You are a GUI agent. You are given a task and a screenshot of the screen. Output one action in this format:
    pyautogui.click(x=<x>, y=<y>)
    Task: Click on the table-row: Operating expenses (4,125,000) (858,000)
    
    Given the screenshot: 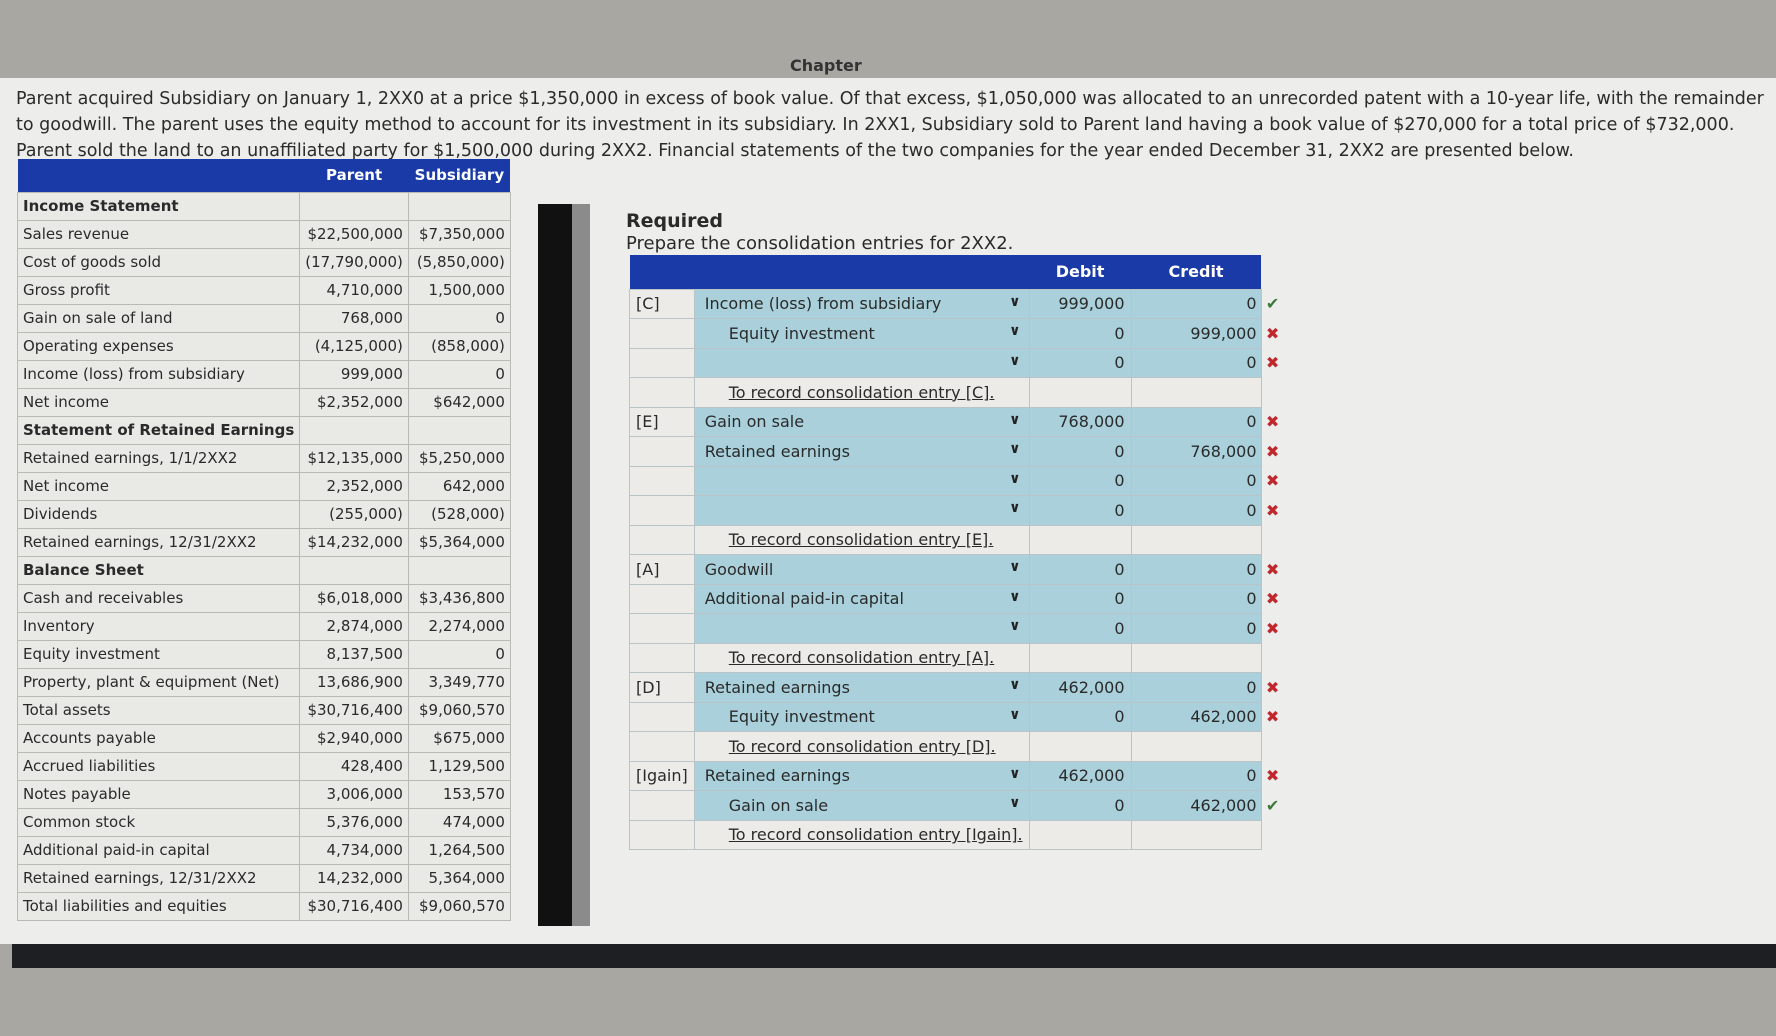 What is the action you would take?
    pyautogui.click(x=263, y=346)
    